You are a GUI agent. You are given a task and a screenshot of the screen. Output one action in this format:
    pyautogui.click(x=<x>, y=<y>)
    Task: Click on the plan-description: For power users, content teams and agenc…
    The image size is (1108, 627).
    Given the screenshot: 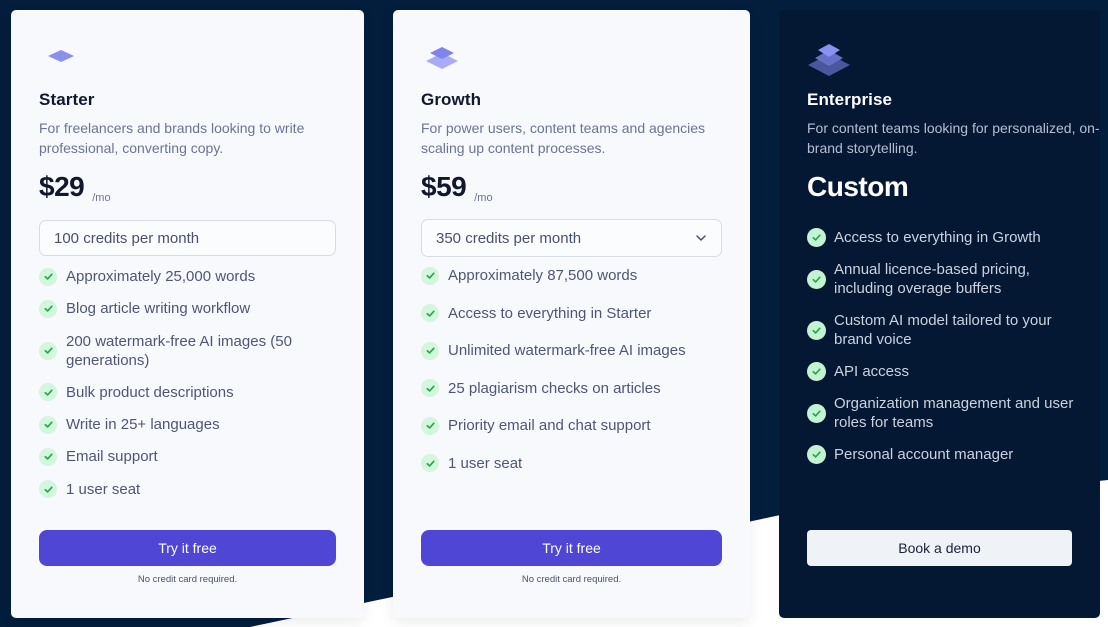 What is the action you would take?
    pyautogui.click(x=563, y=138)
    